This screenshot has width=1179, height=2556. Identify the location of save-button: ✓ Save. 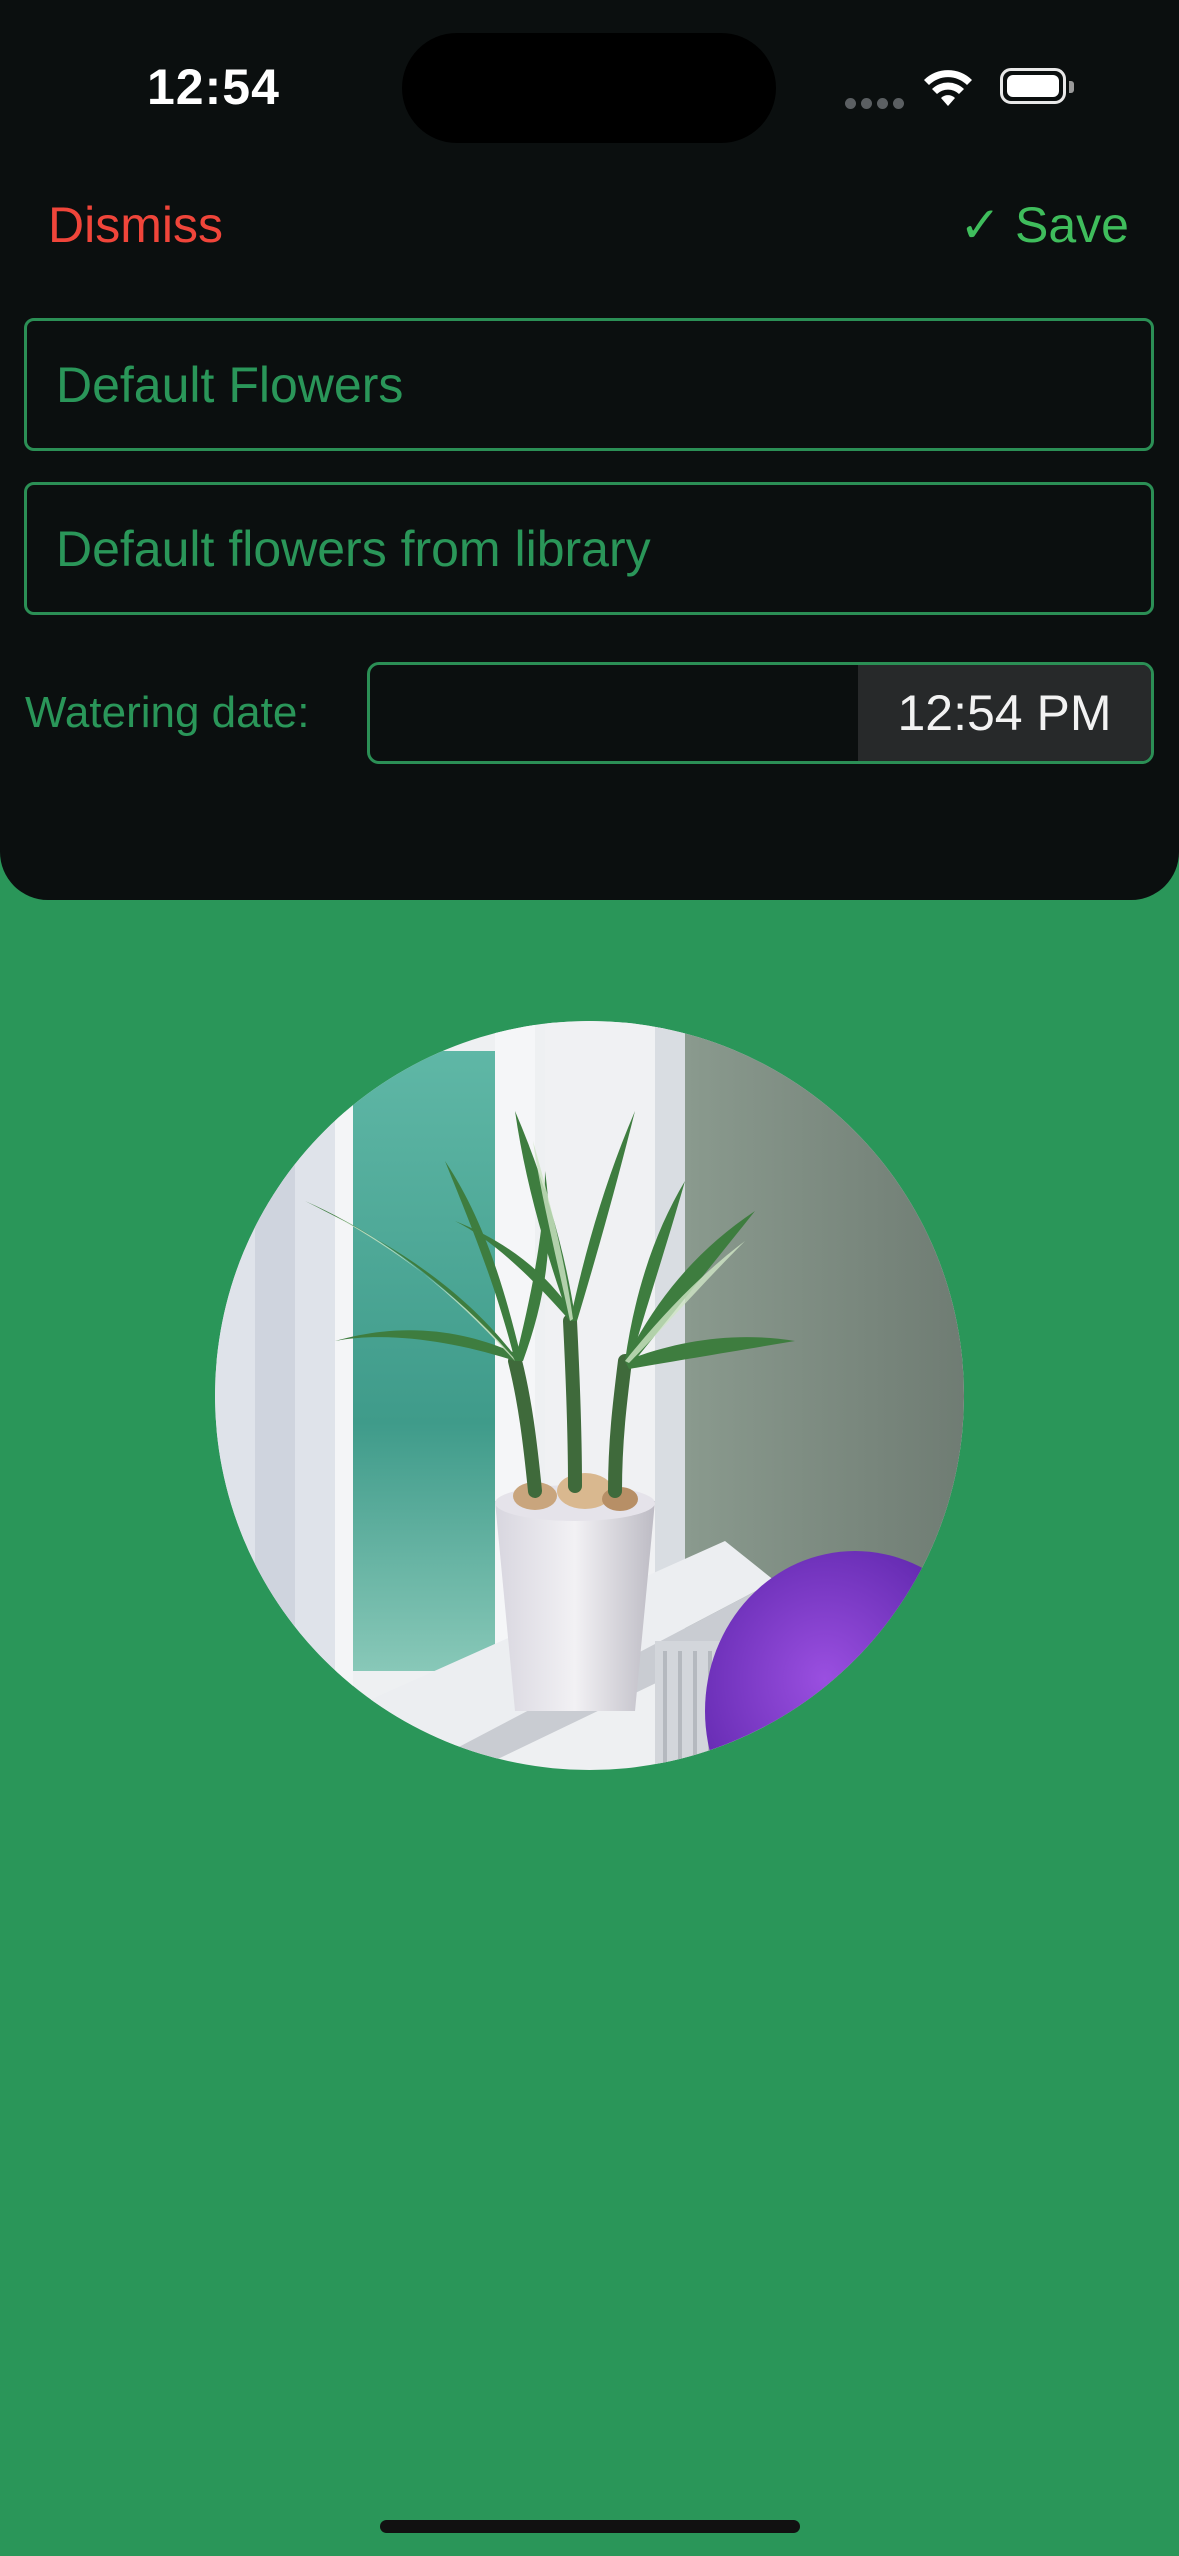
(1044, 225).